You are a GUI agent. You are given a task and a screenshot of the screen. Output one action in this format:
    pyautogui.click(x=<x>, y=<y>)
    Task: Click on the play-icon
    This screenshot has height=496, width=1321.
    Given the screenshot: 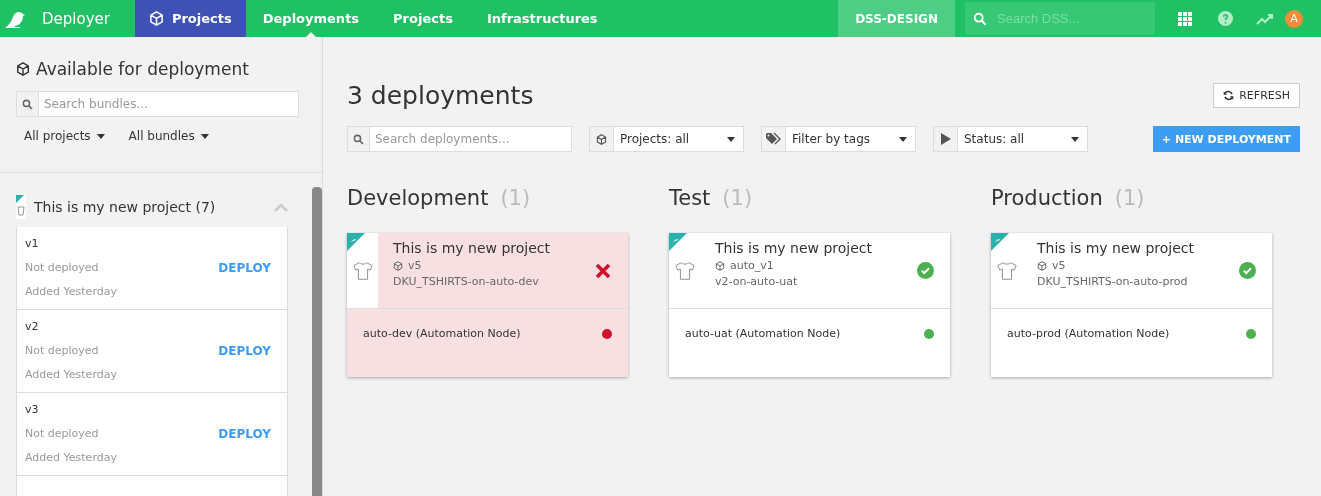 What is the action you would take?
    pyautogui.click(x=945, y=139)
    